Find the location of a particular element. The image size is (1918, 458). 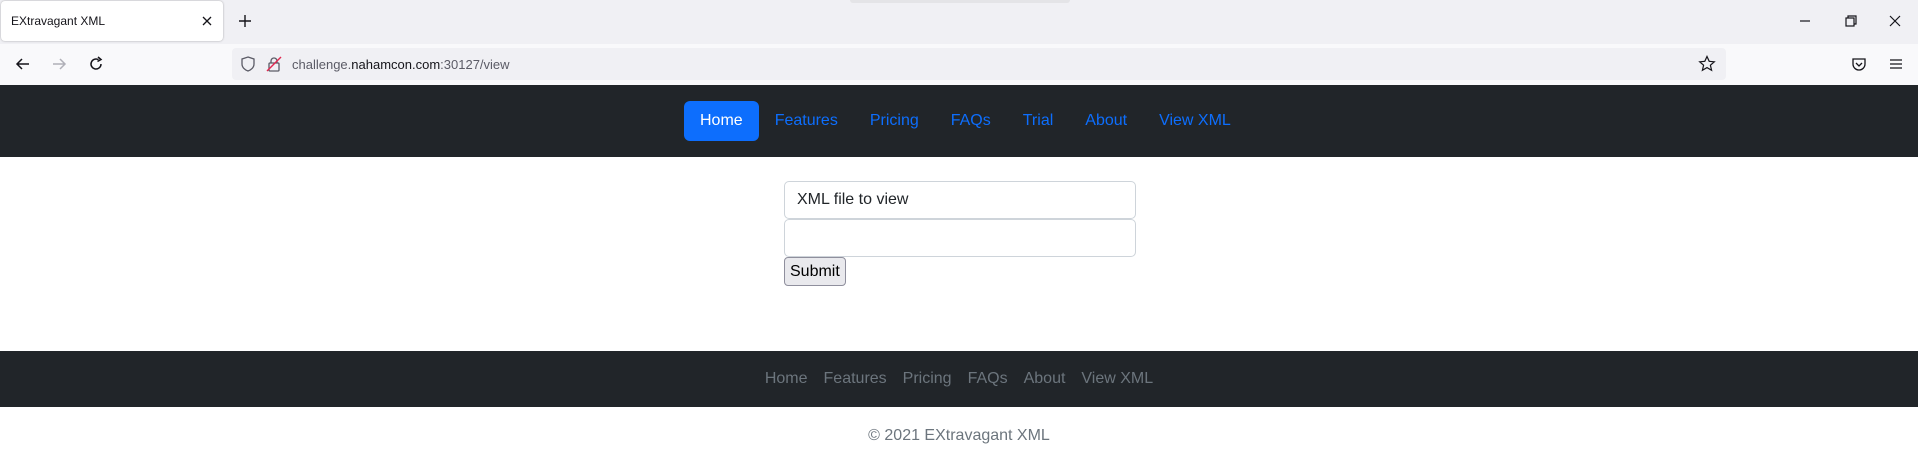

nav-link-trial: Trial is located at coordinates (1038, 121).